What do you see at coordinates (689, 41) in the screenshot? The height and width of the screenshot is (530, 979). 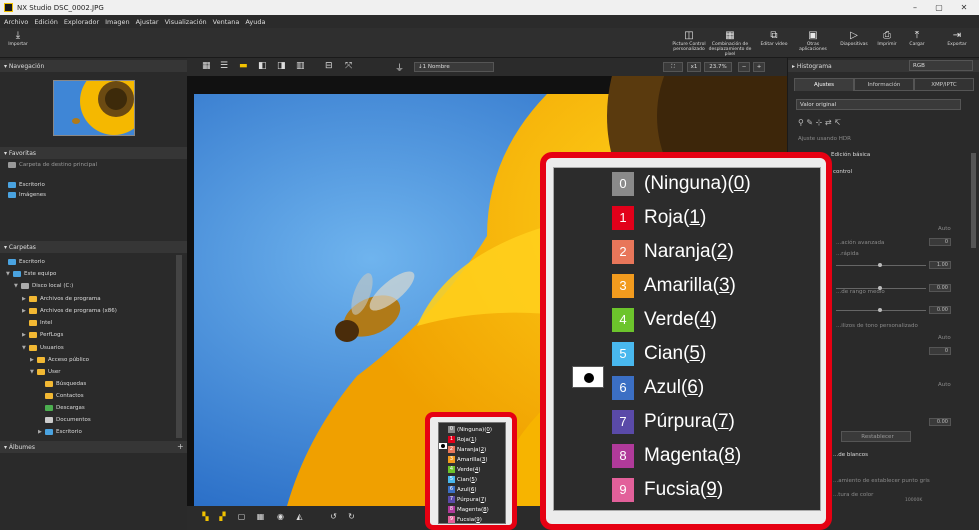 I see `picture-control-button: ◫ Picture Control personalizado` at bounding box center [689, 41].